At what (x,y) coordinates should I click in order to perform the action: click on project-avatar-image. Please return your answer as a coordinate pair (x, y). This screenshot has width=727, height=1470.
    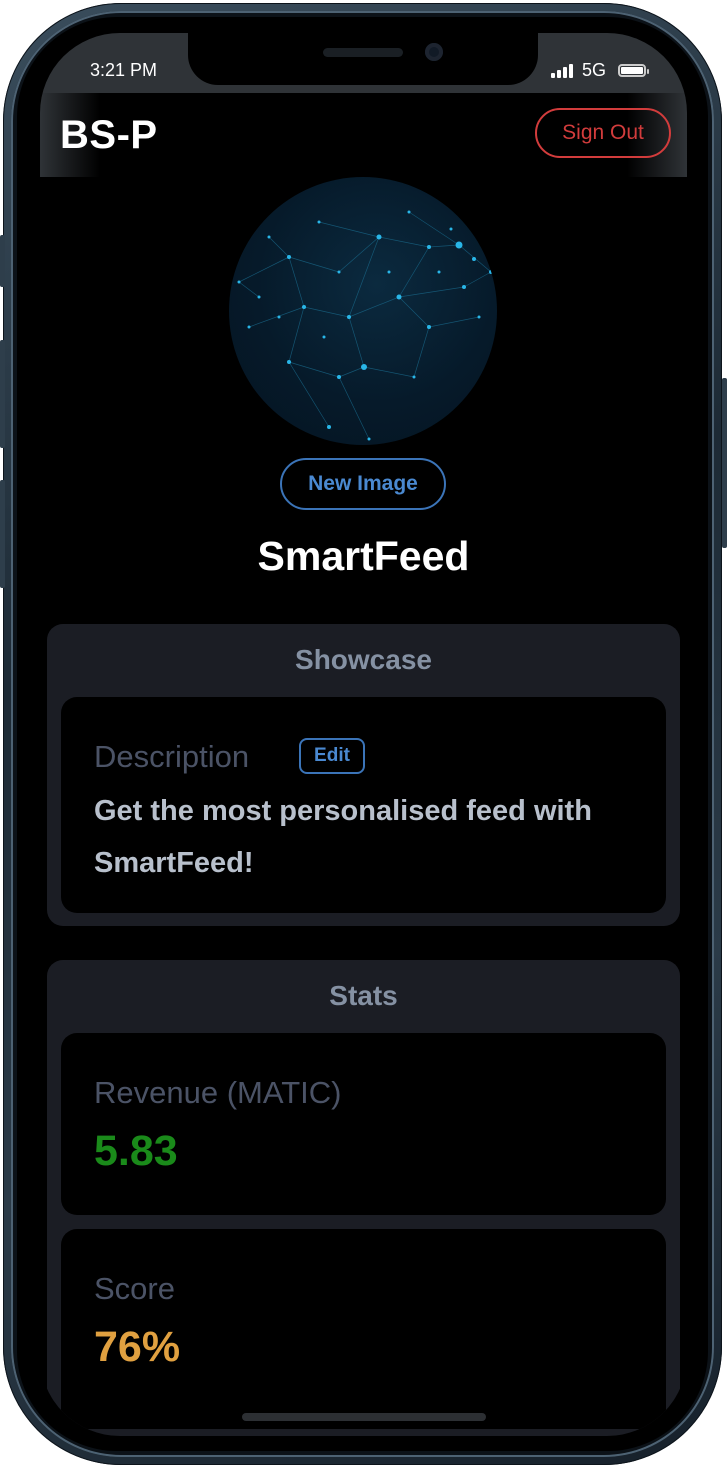
    Looking at the image, I should click on (363, 311).